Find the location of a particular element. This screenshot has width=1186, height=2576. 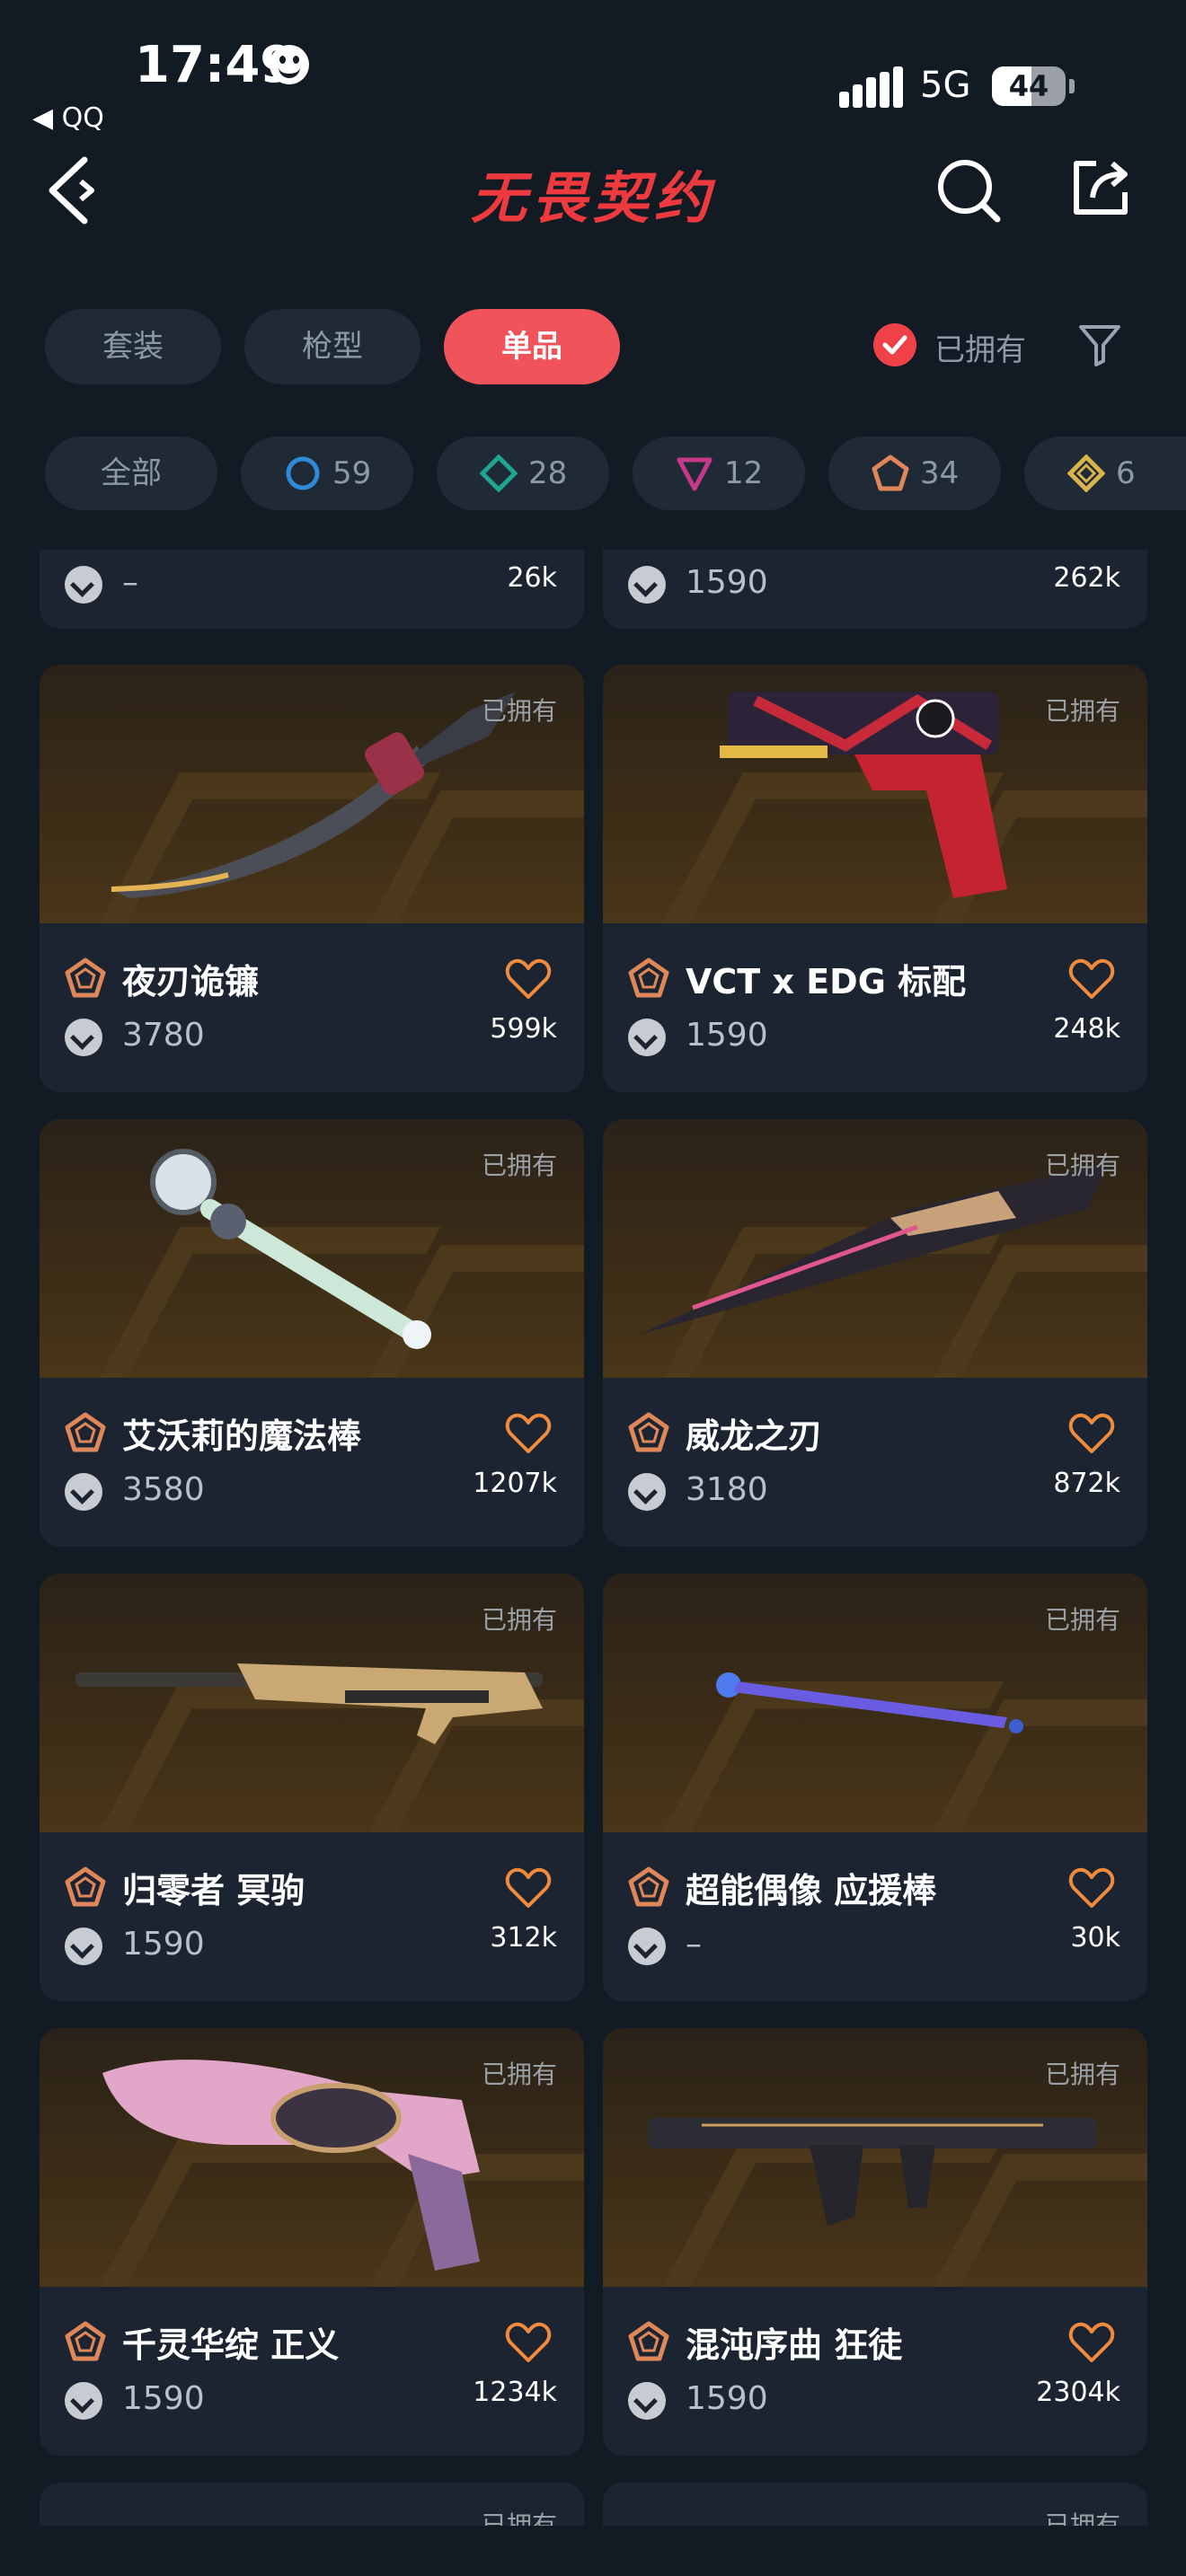

item-count: 599k is located at coordinates (523, 1029).